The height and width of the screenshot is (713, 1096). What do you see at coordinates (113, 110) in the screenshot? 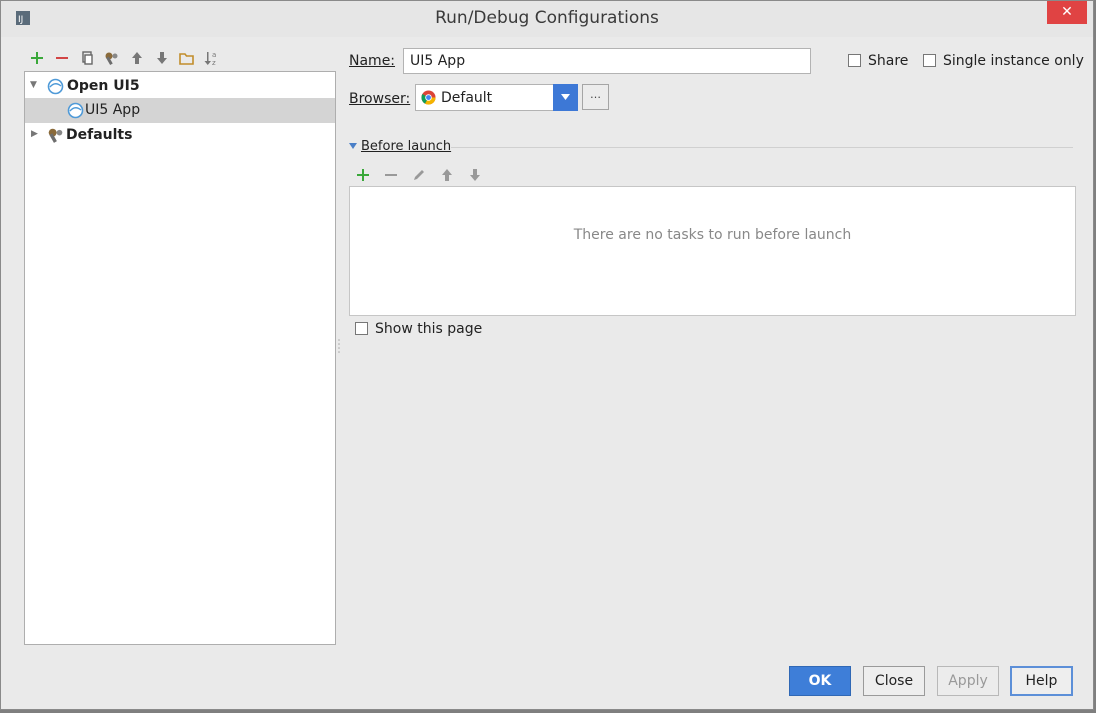
I see `tree-item-label: UI5 App` at bounding box center [113, 110].